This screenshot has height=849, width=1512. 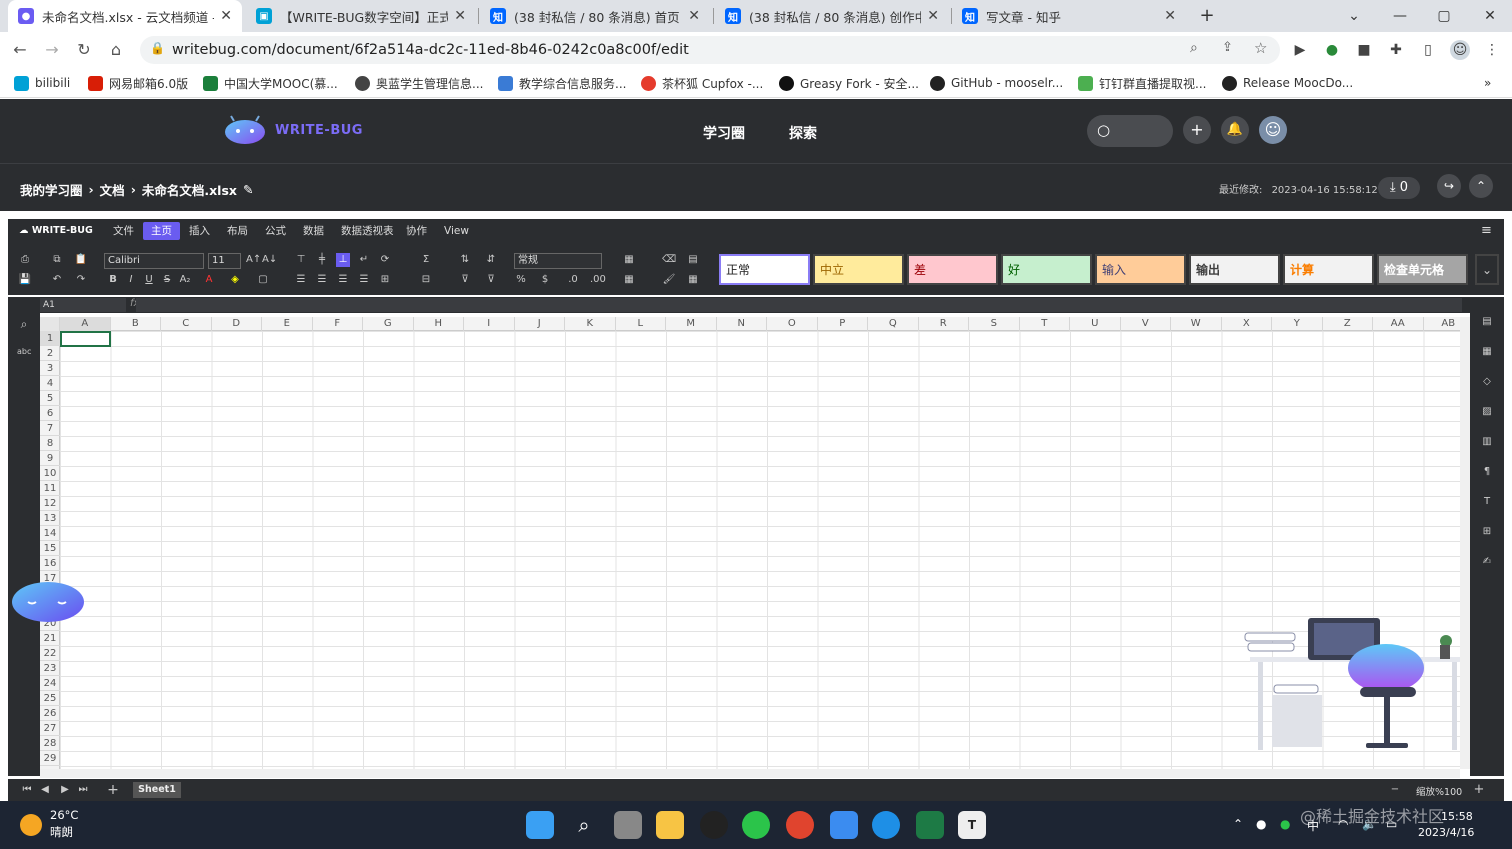 I want to click on row-header: 9, so click(x=50, y=458).